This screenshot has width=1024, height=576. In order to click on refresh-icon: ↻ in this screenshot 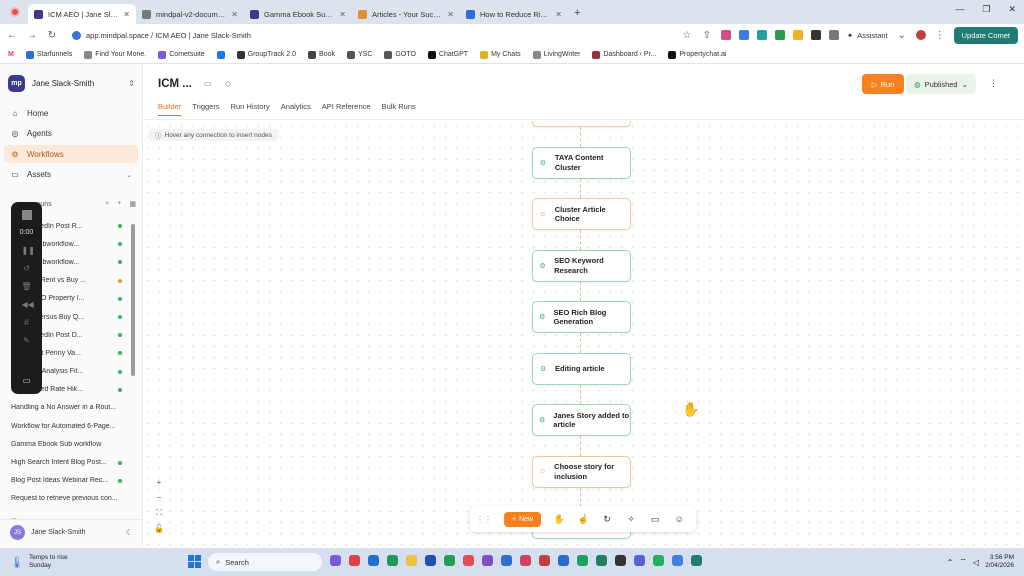, I will do `click(607, 519)`.